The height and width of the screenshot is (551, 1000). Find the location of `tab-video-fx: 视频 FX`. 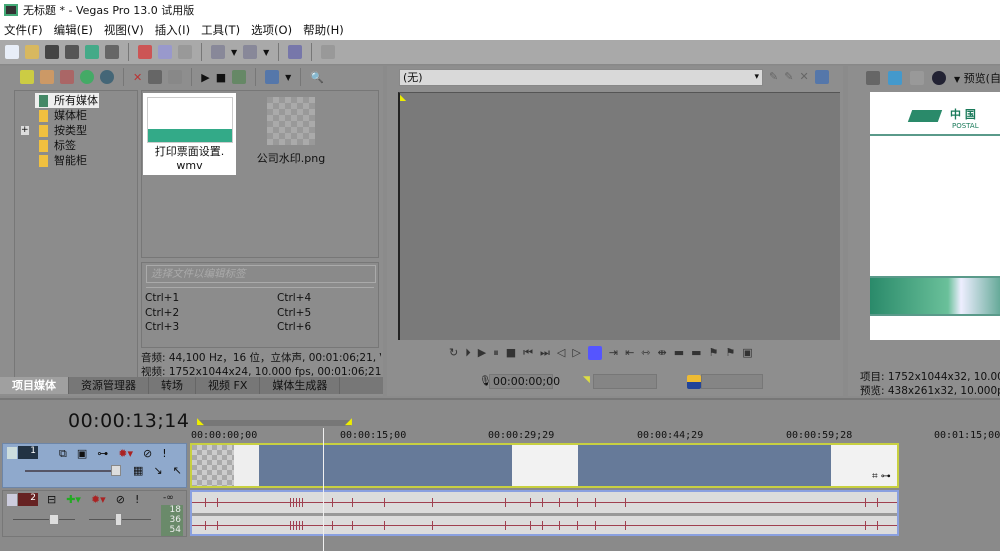

tab-video-fx: 视频 FX is located at coordinates (228, 385).